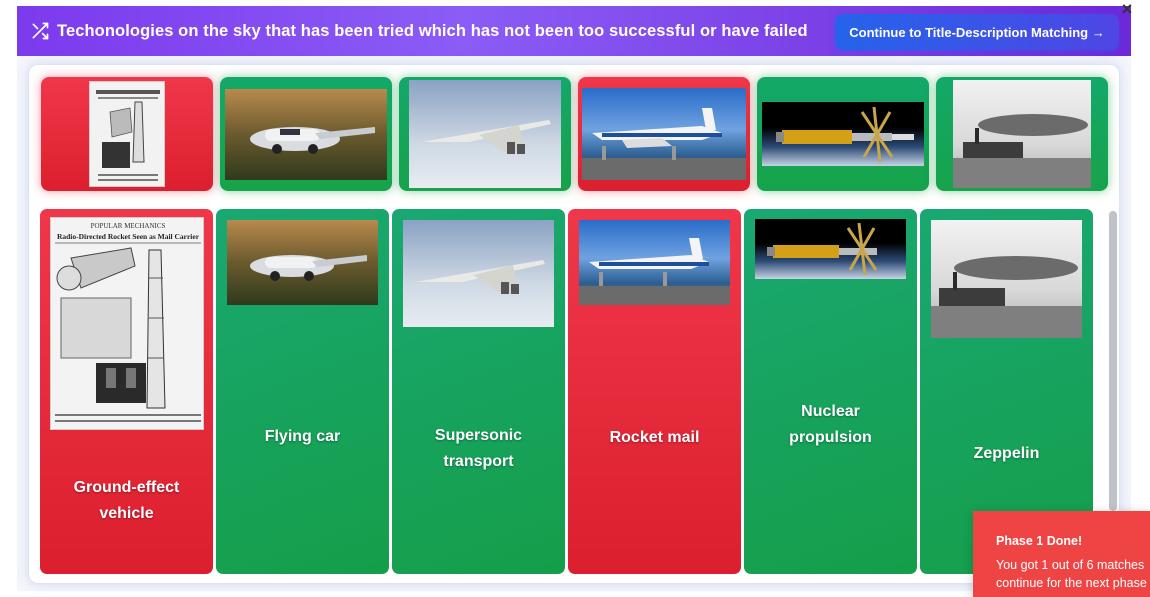 The width and height of the screenshot is (1150, 597). What do you see at coordinates (977, 32) in the screenshot?
I see `continue-button: Continue to Title-Description Matching →` at bounding box center [977, 32].